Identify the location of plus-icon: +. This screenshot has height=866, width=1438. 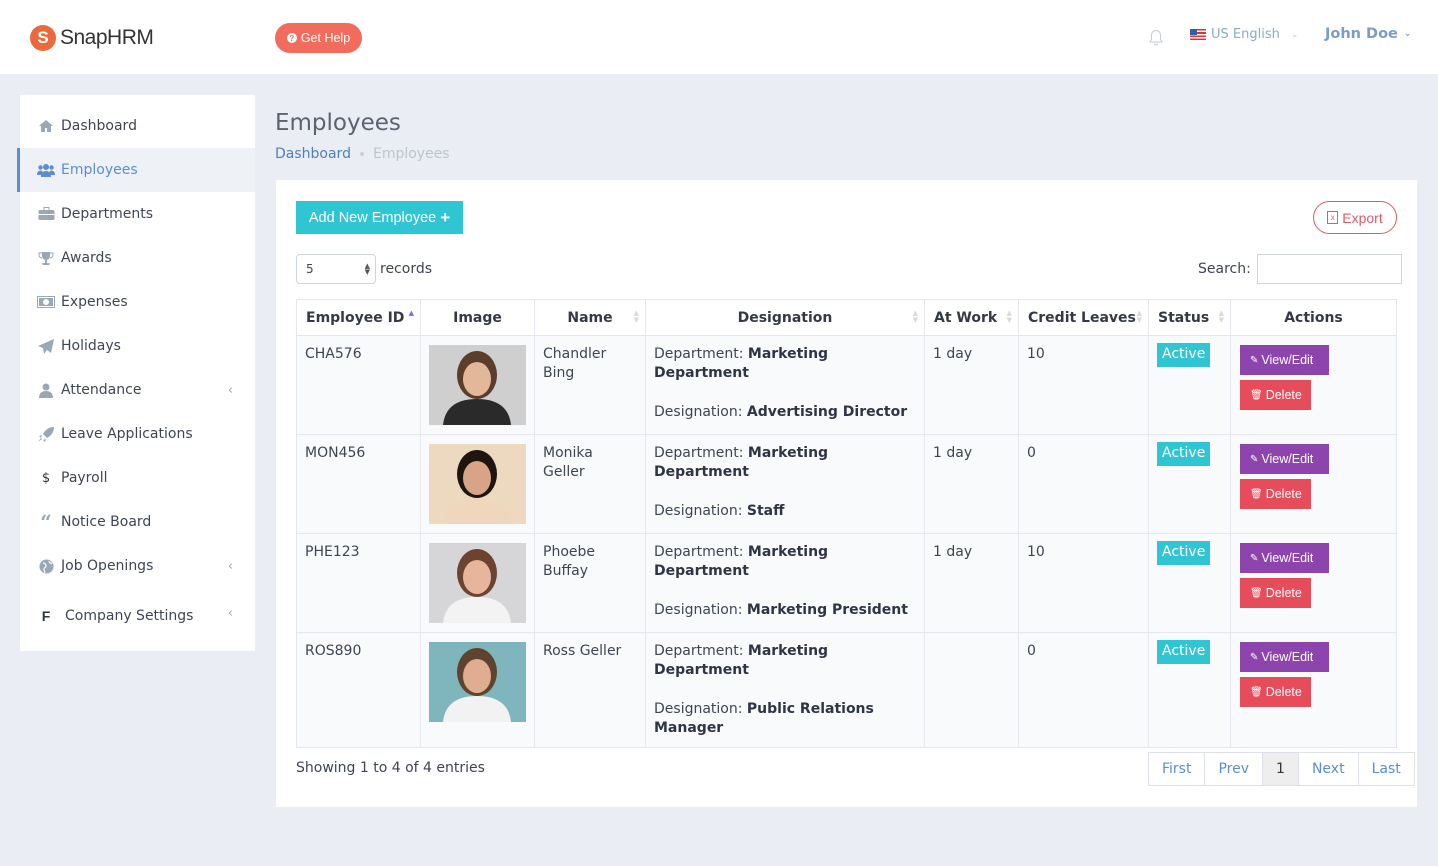
(445, 217).